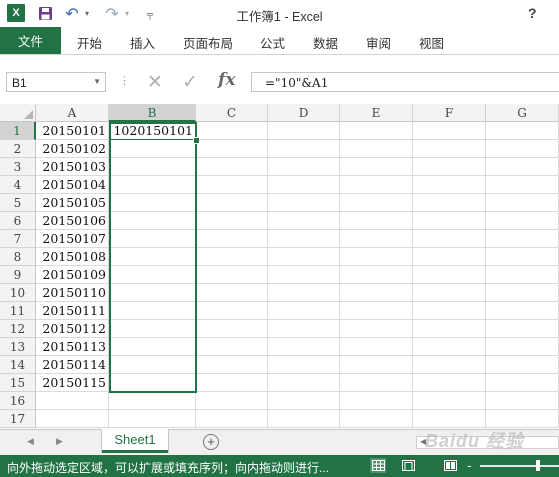 The width and height of the screenshot is (559, 477). What do you see at coordinates (376, 167) in the screenshot?
I see `cell-e3` at bounding box center [376, 167].